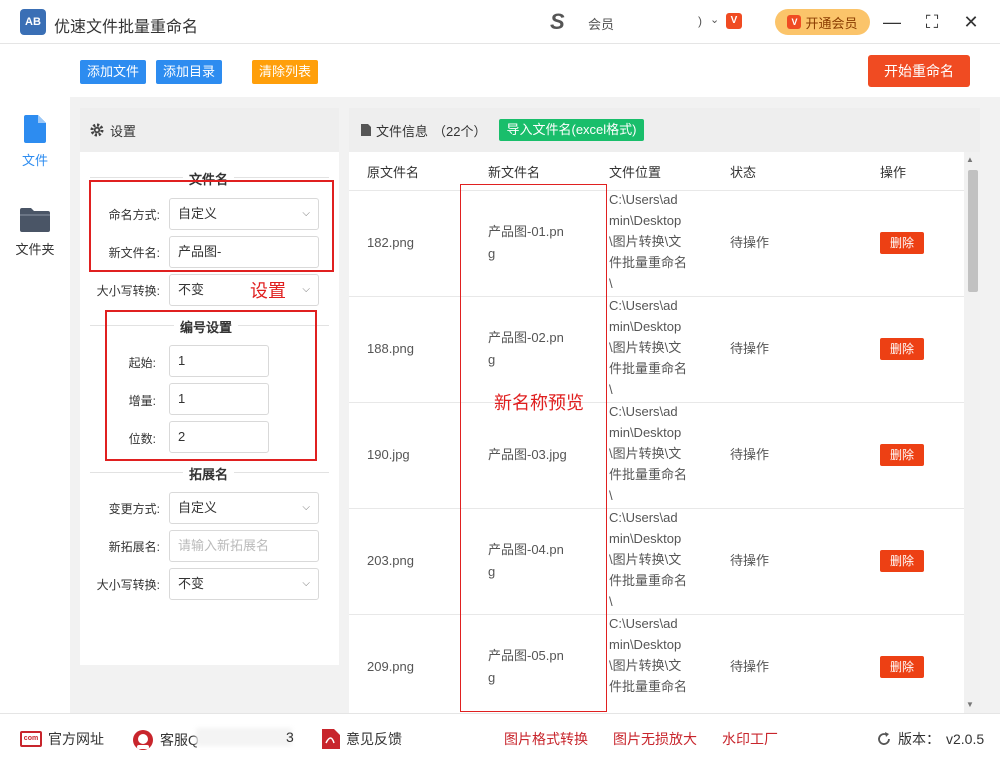  I want to click on version-number: v2.0.5, so click(965, 739).